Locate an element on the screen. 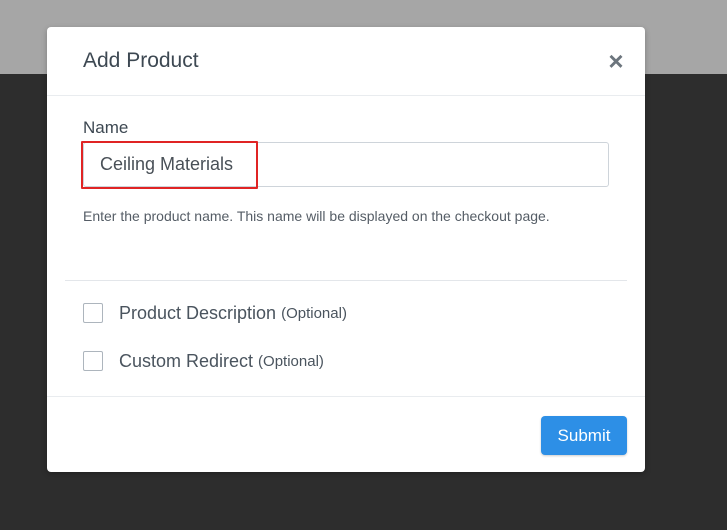 The image size is (727, 530). custom-redirect-label: Custom Redirect is located at coordinates (186, 360).